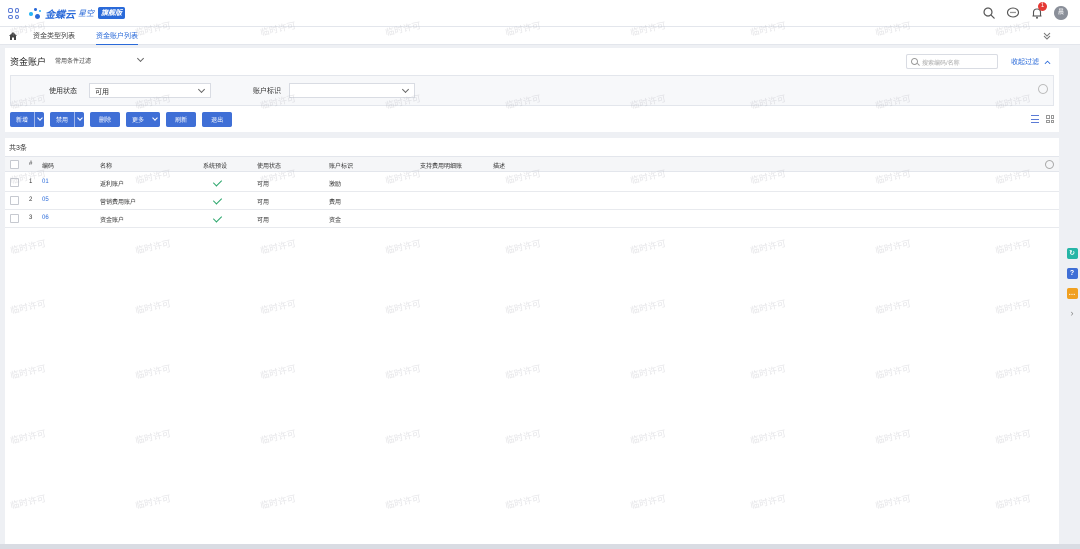 This screenshot has width=1080, height=549. What do you see at coordinates (1072, 273) in the screenshot?
I see `help-icon: ?` at bounding box center [1072, 273].